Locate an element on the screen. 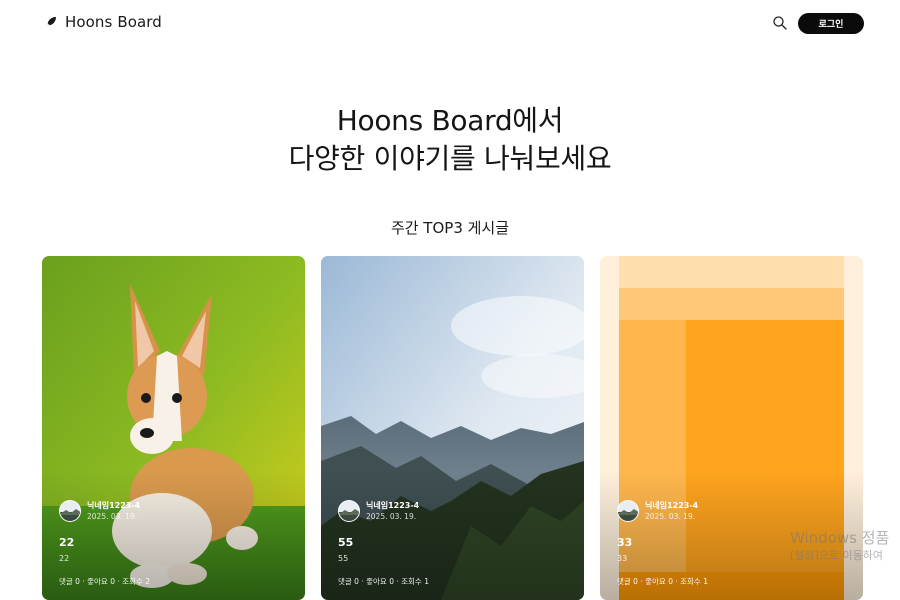 The width and height of the screenshot is (900, 600). post-excerpt: 33 is located at coordinates (622, 558).